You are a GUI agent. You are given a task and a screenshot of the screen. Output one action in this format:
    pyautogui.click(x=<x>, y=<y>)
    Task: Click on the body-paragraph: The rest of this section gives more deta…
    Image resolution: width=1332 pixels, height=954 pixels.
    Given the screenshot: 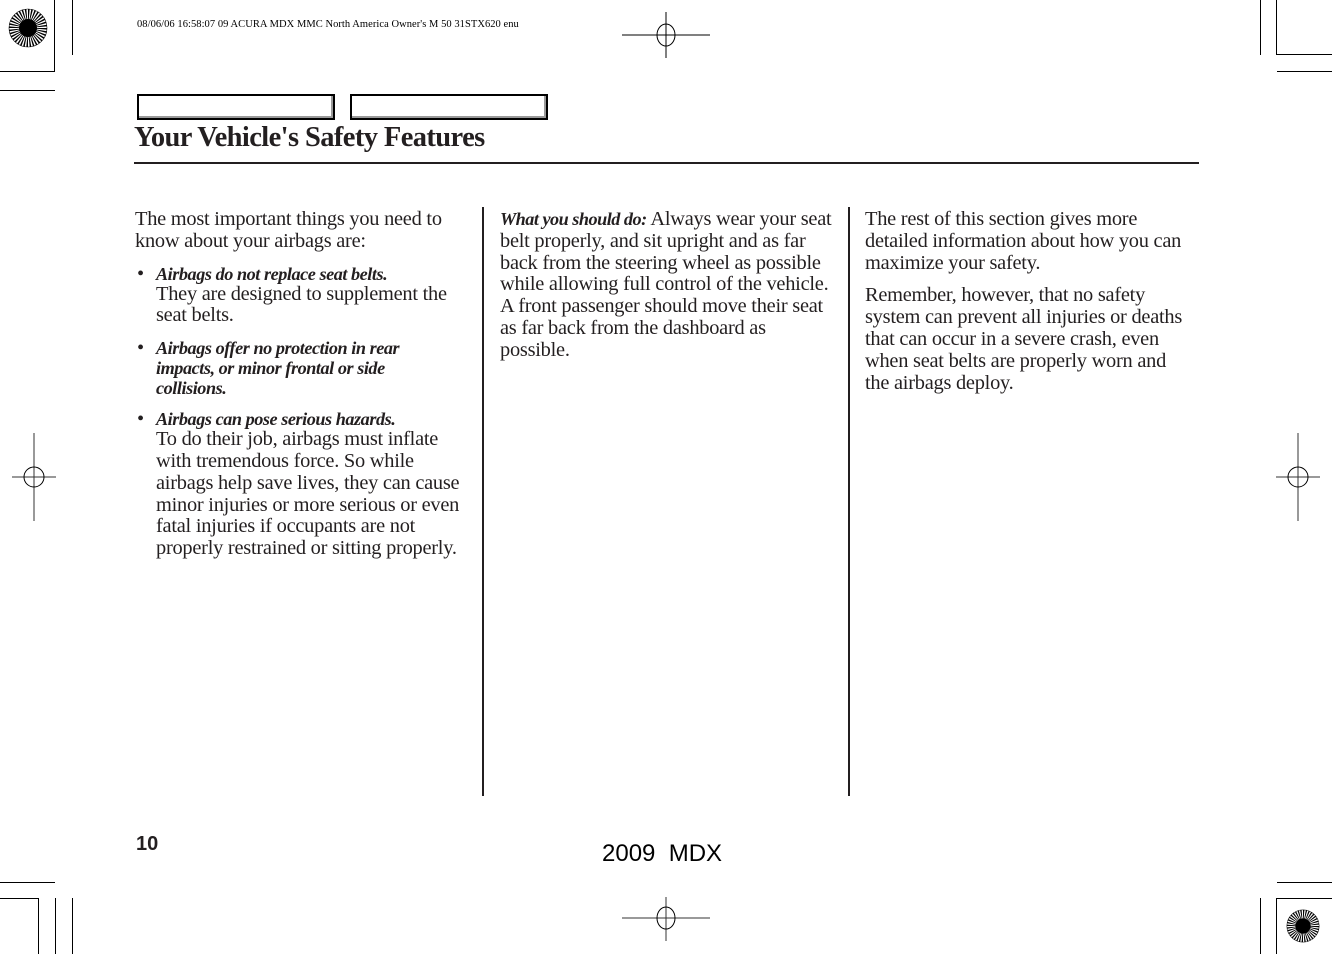 What is the action you would take?
    pyautogui.click(x=1023, y=241)
    